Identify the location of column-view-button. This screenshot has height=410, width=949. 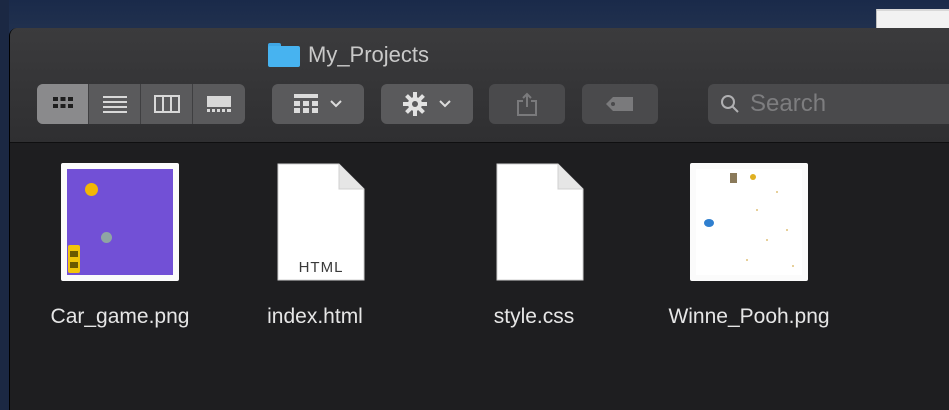
(167, 104).